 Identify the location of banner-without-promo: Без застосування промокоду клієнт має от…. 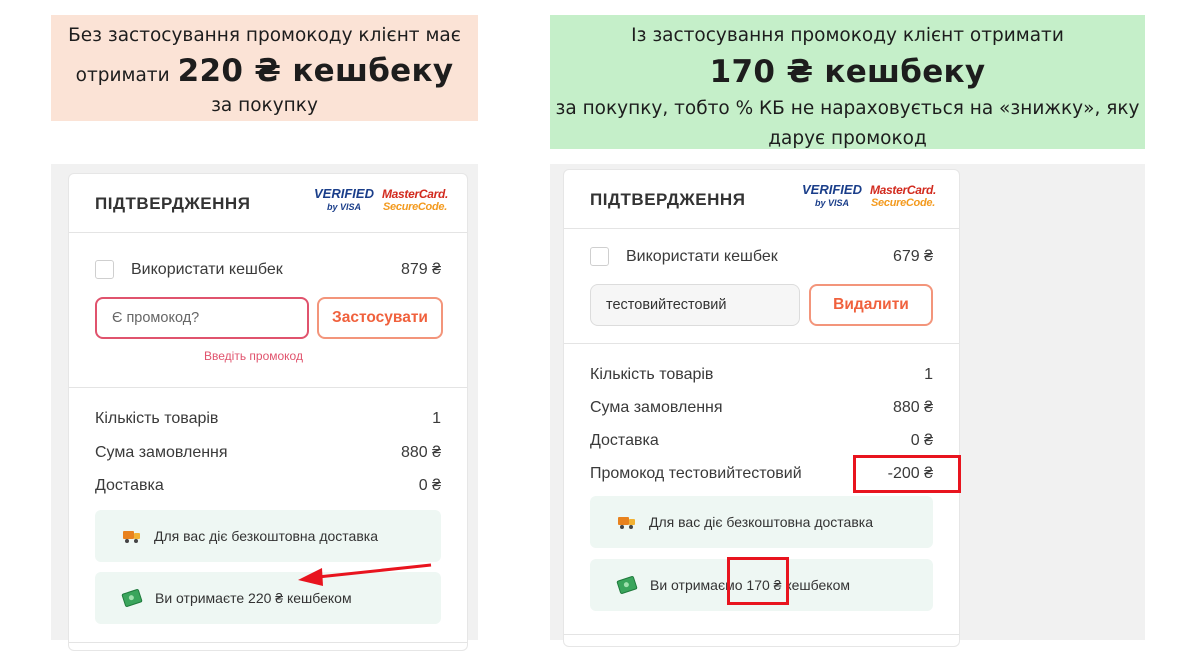
(264, 68).